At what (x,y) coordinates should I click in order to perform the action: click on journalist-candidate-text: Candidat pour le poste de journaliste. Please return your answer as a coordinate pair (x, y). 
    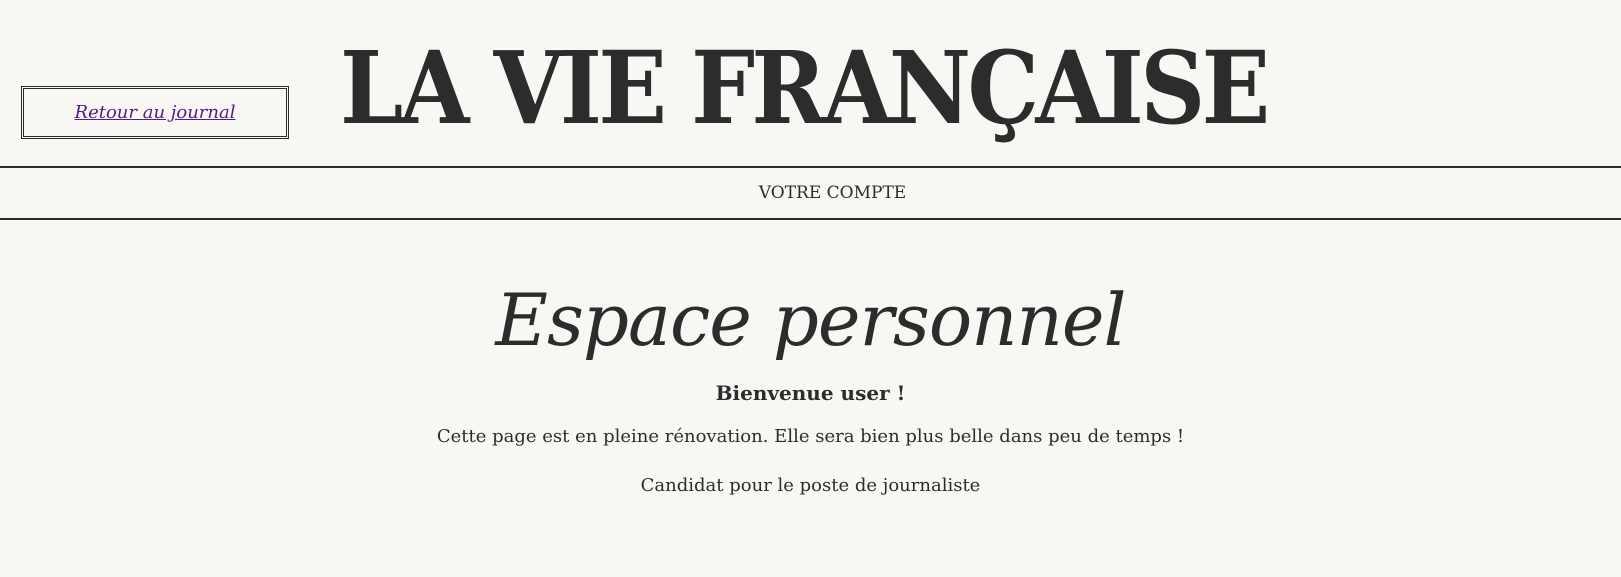
    Looking at the image, I should click on (810, 485).